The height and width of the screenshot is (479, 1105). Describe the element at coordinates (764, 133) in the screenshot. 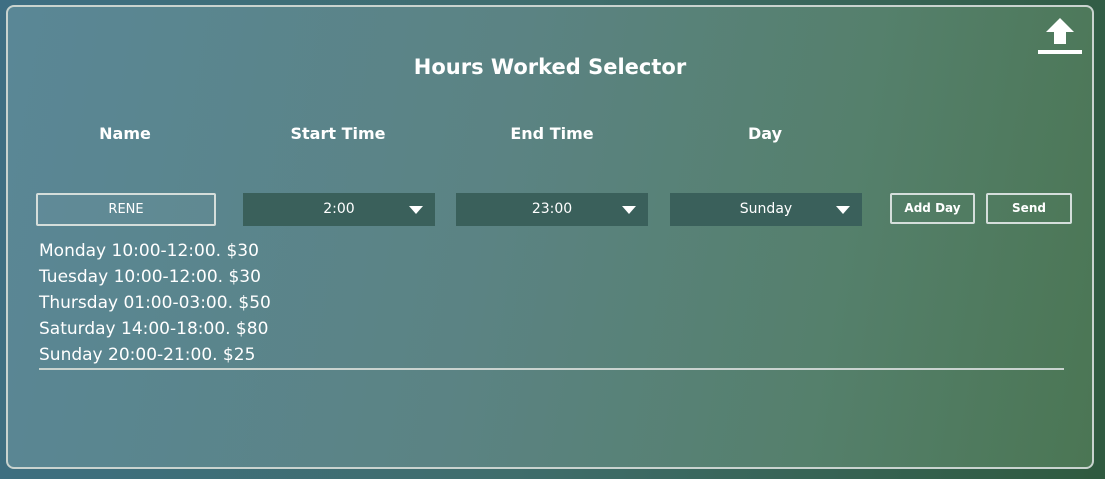

I see `column-header-day: Day` at that location.